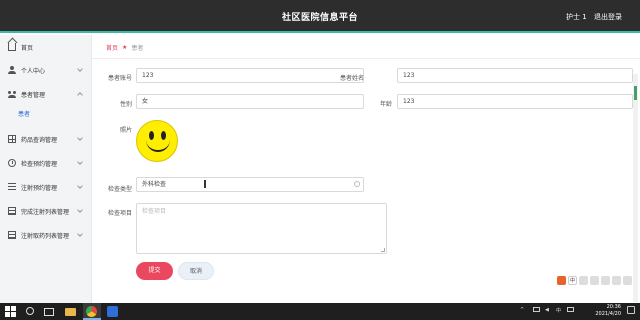 The image size is (640, 320). I want to click on gender-label: 性别, so click(125, 104).